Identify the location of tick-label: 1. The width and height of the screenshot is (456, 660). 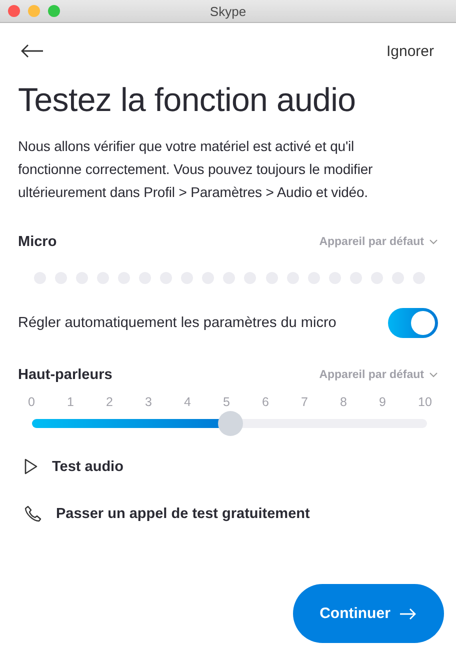
(70, 402).